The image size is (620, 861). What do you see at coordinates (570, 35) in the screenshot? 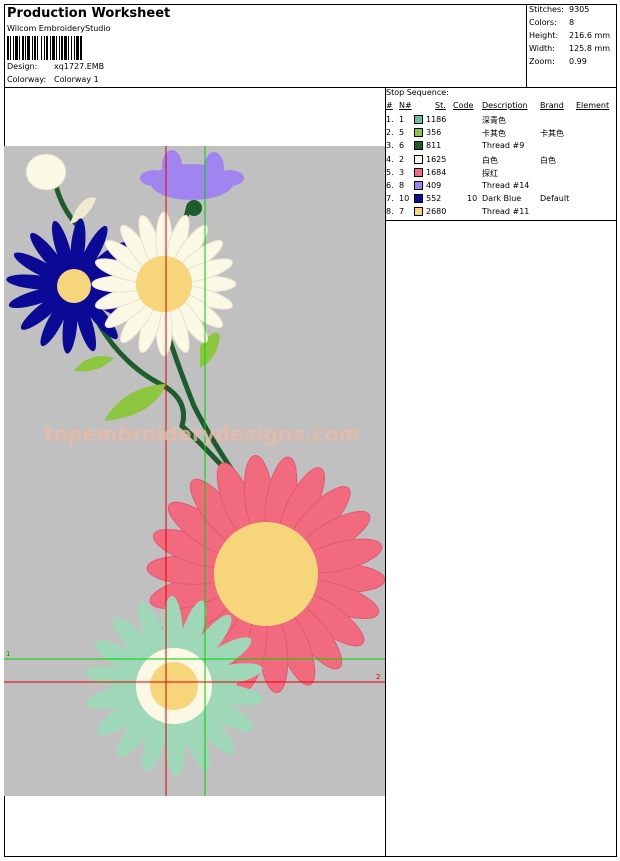
I see `stat-height: Height: 216.6 mm` at bounding box center [570, 35].